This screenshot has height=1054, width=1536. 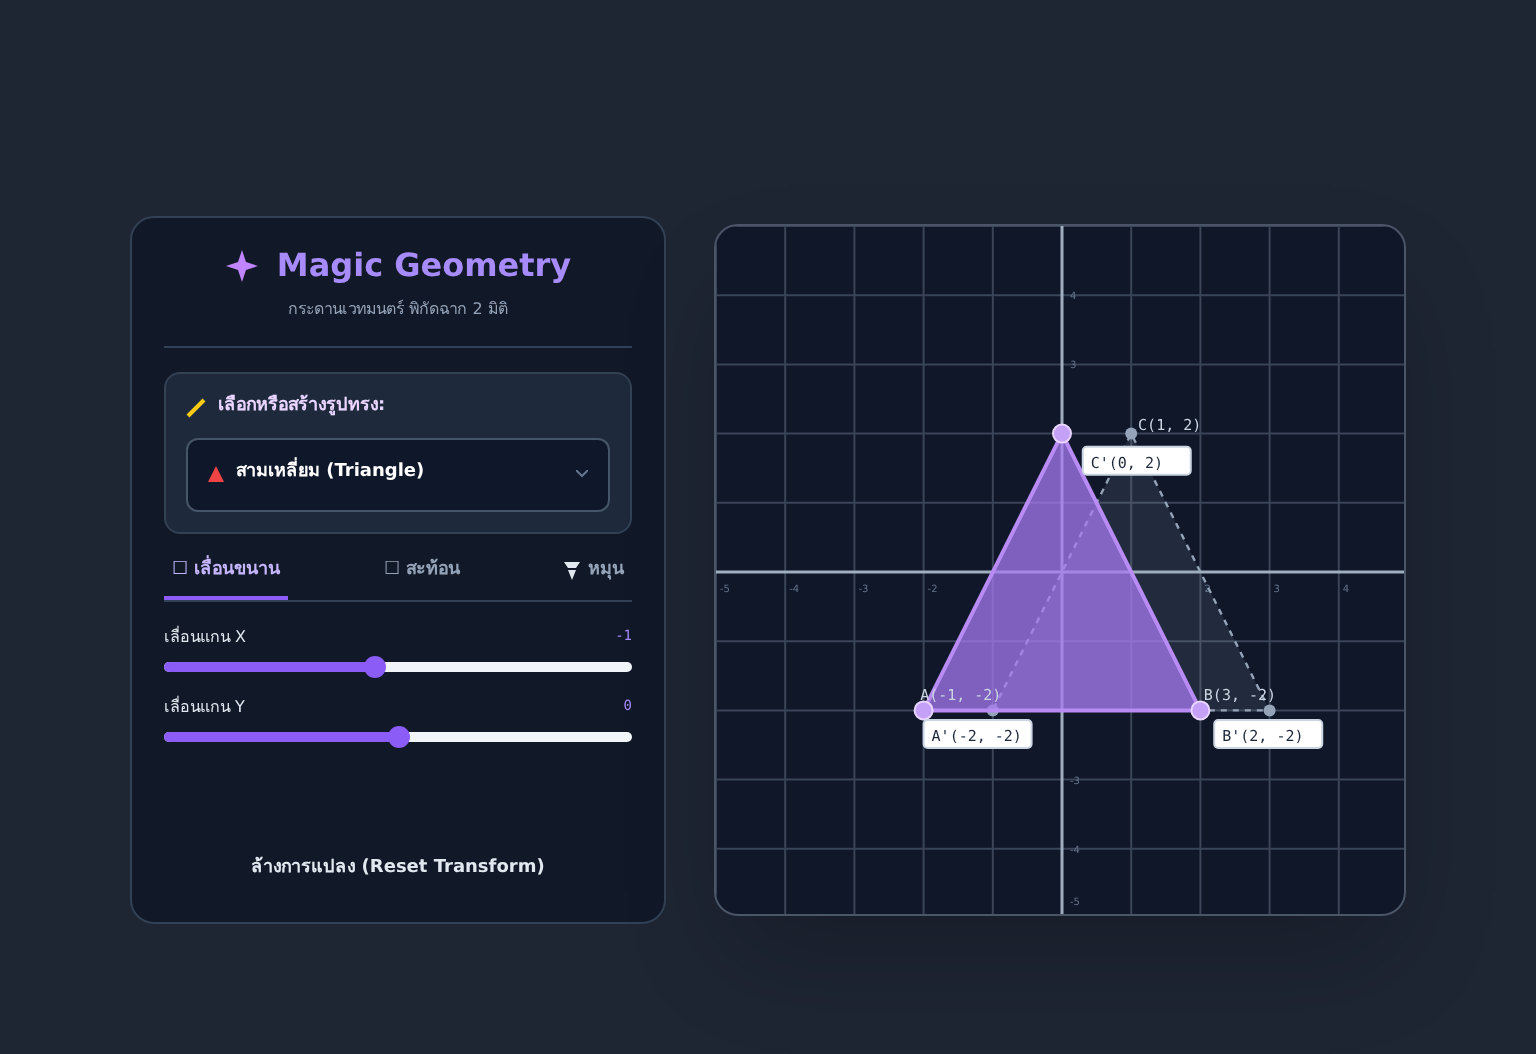 What do you see at coordinates (422, 578) in the screenshot?
I see `transform-tab: ☐ สะท้อน` at bounding box center [422, 578].